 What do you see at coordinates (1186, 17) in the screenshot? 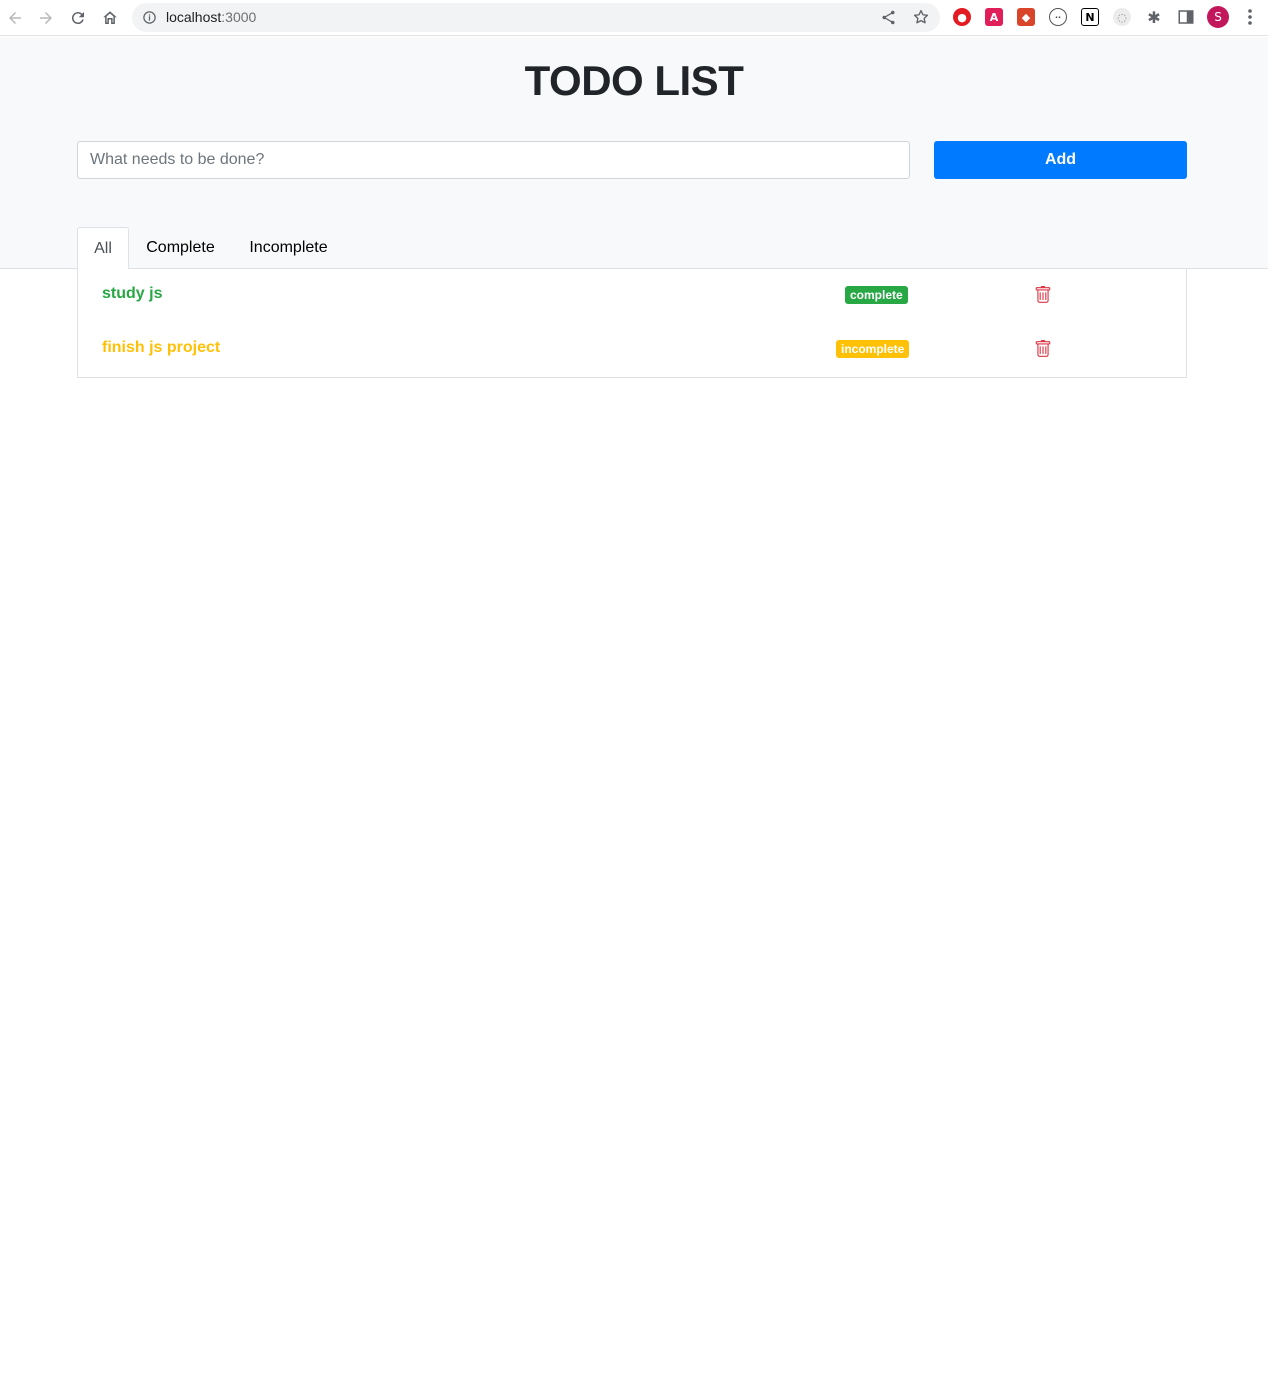
I see `side-panel-icon` at bounding box center [1186, 17].